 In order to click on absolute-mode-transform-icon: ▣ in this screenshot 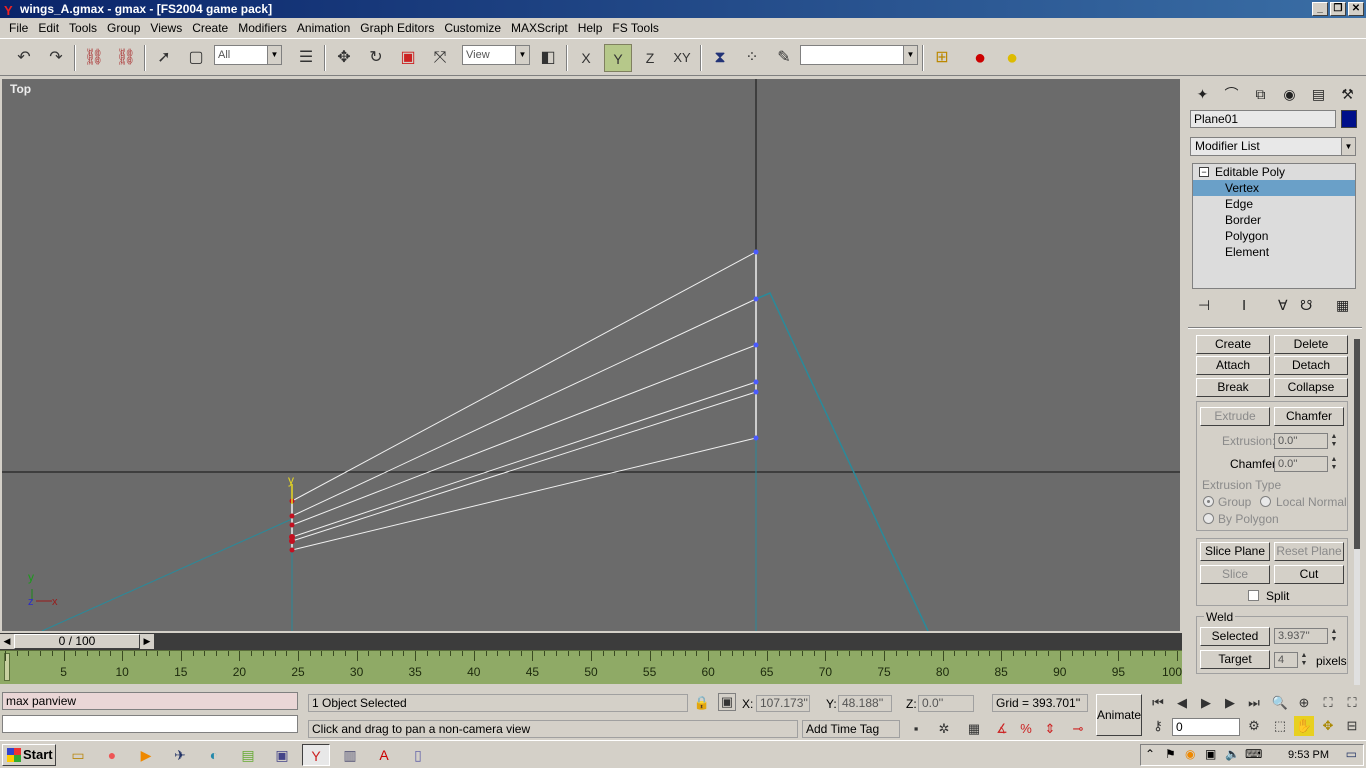, I will do `click(727, 702)`.